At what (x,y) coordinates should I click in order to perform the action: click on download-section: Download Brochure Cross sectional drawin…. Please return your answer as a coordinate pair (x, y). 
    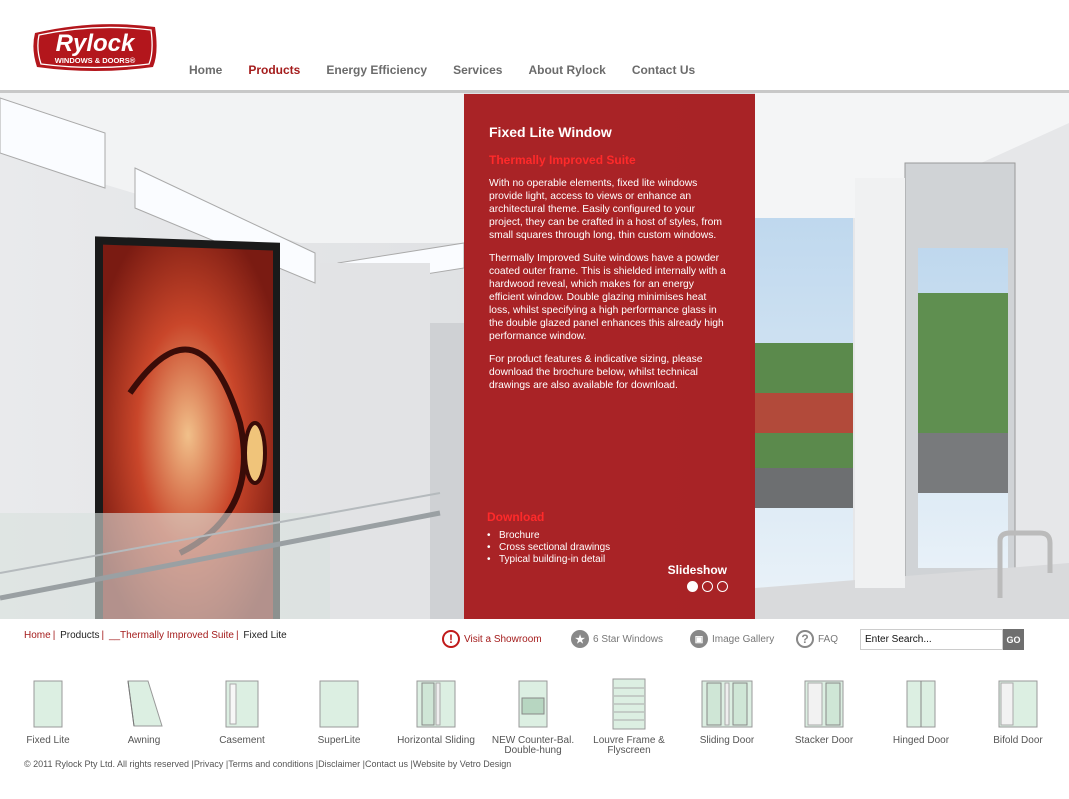
    Looking at the image, I should click on (548, 538).